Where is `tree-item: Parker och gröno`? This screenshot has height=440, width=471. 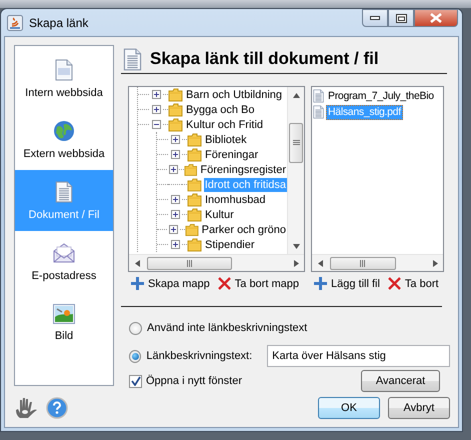 tree-item: Parker och gröno is located at coordinates (243, 229).